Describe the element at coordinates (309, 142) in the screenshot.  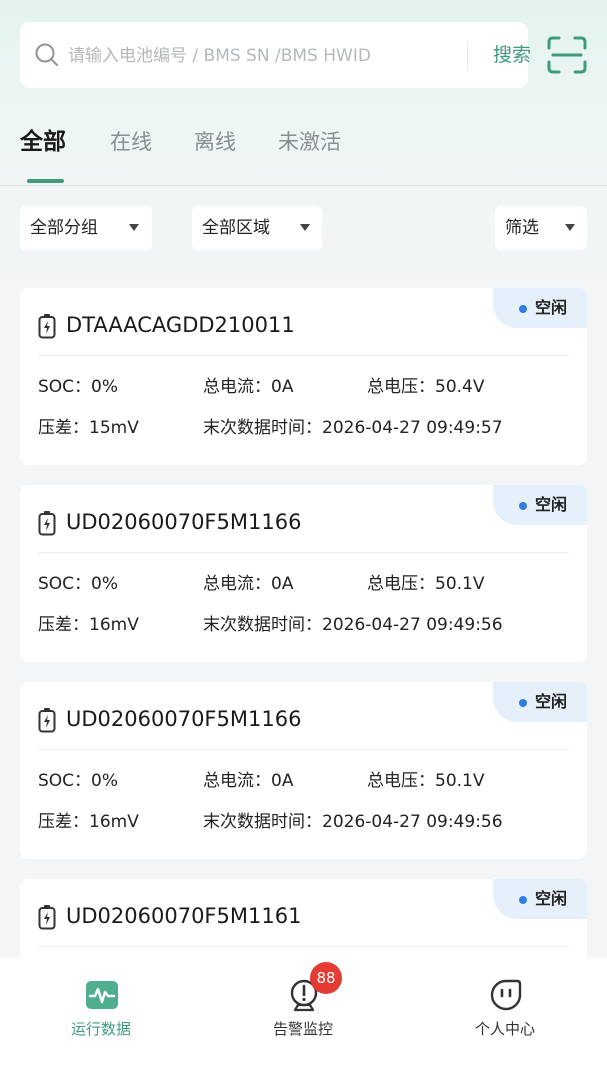
I see `tab-inactive: 未激活` at that location.